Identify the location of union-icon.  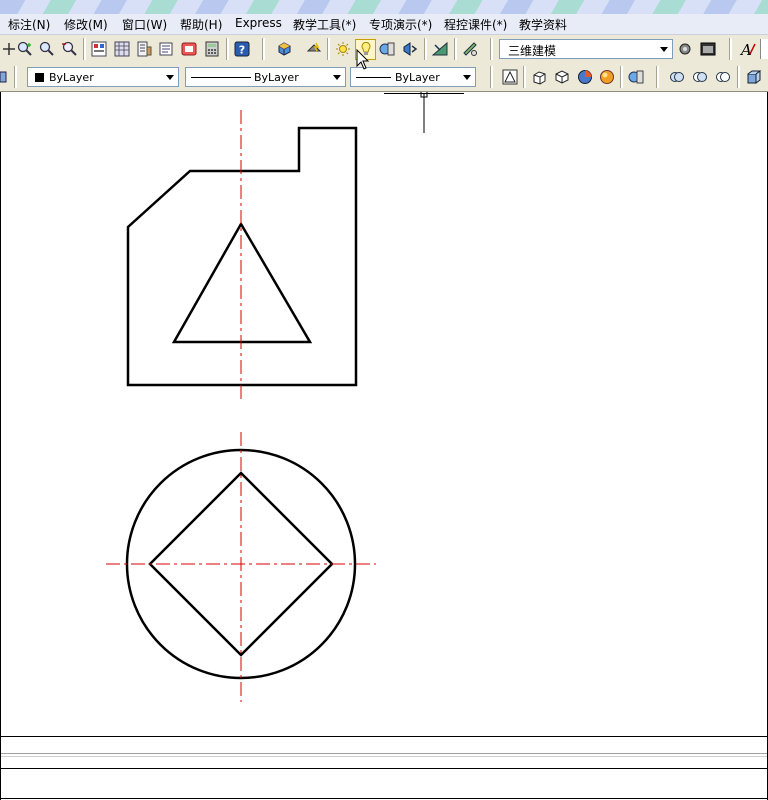
(677, 77).